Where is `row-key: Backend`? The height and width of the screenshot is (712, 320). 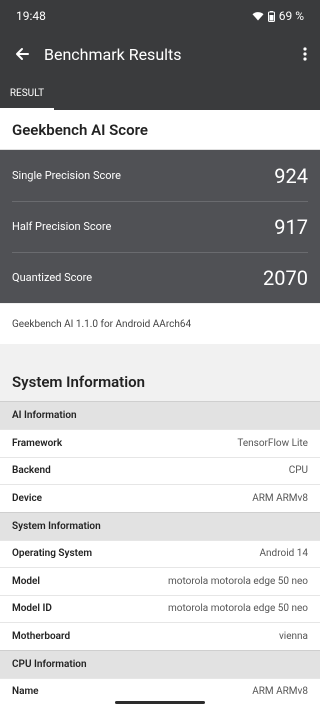 row-key: Backend is located at coordinates (31, 471).